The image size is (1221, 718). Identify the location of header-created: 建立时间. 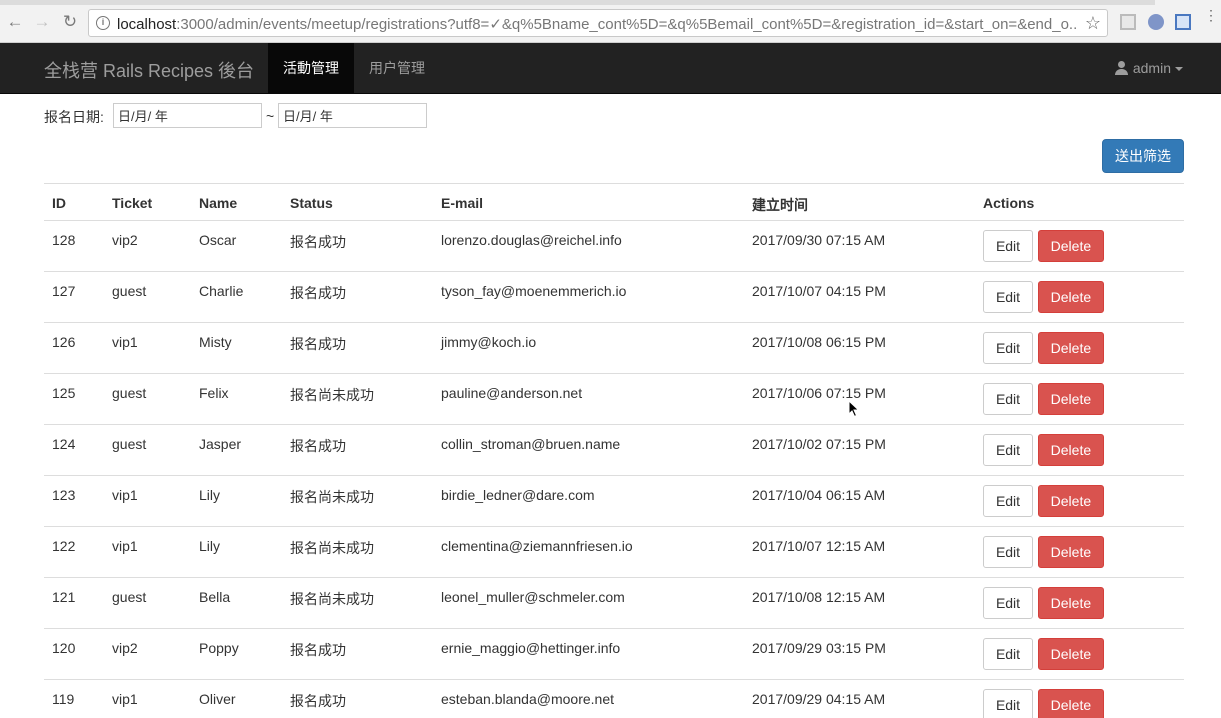
(859, 202).